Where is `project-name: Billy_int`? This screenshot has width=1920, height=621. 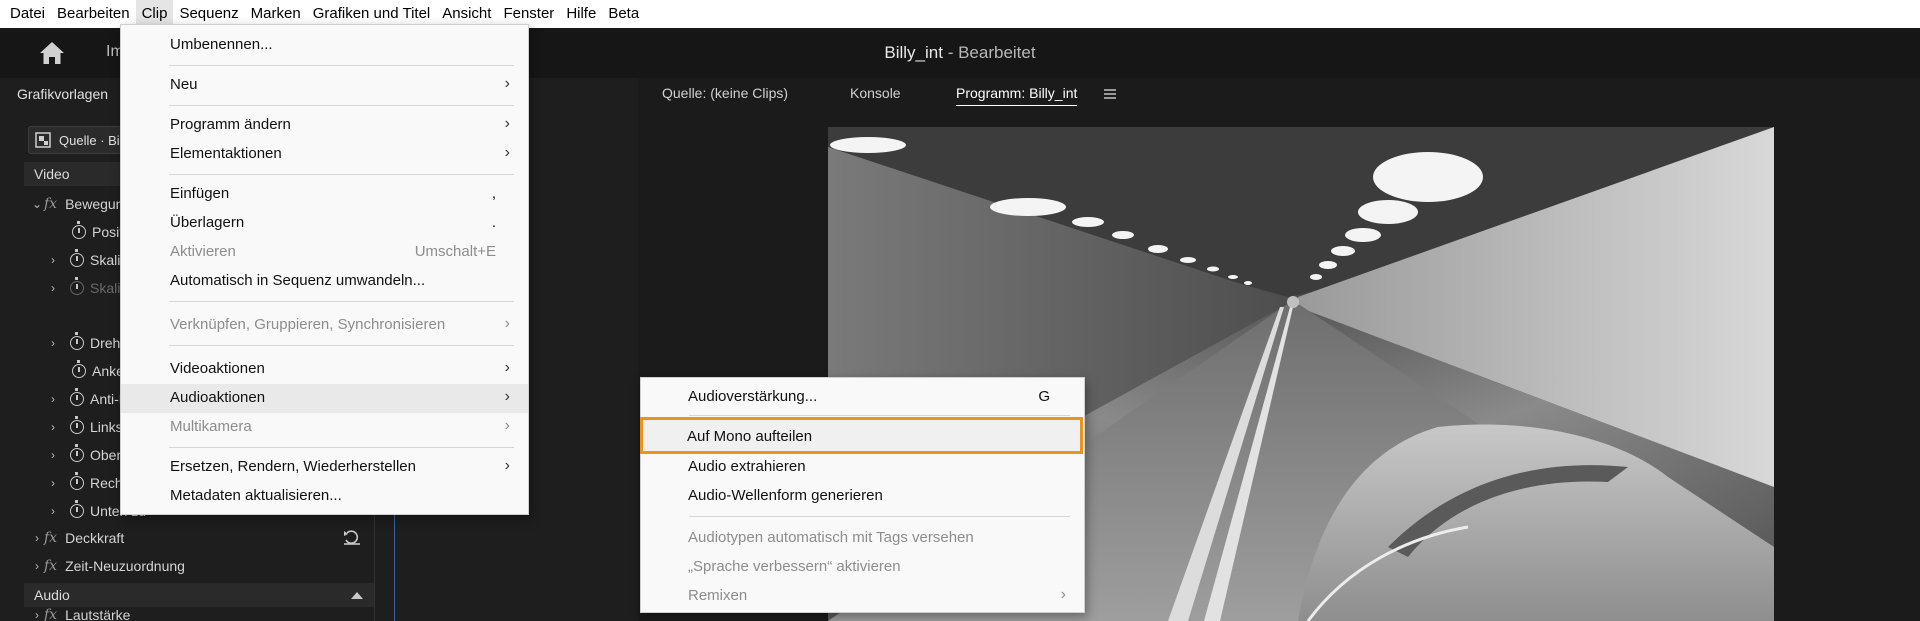 project-name: Billy_int is located at coordinates (913, 52).